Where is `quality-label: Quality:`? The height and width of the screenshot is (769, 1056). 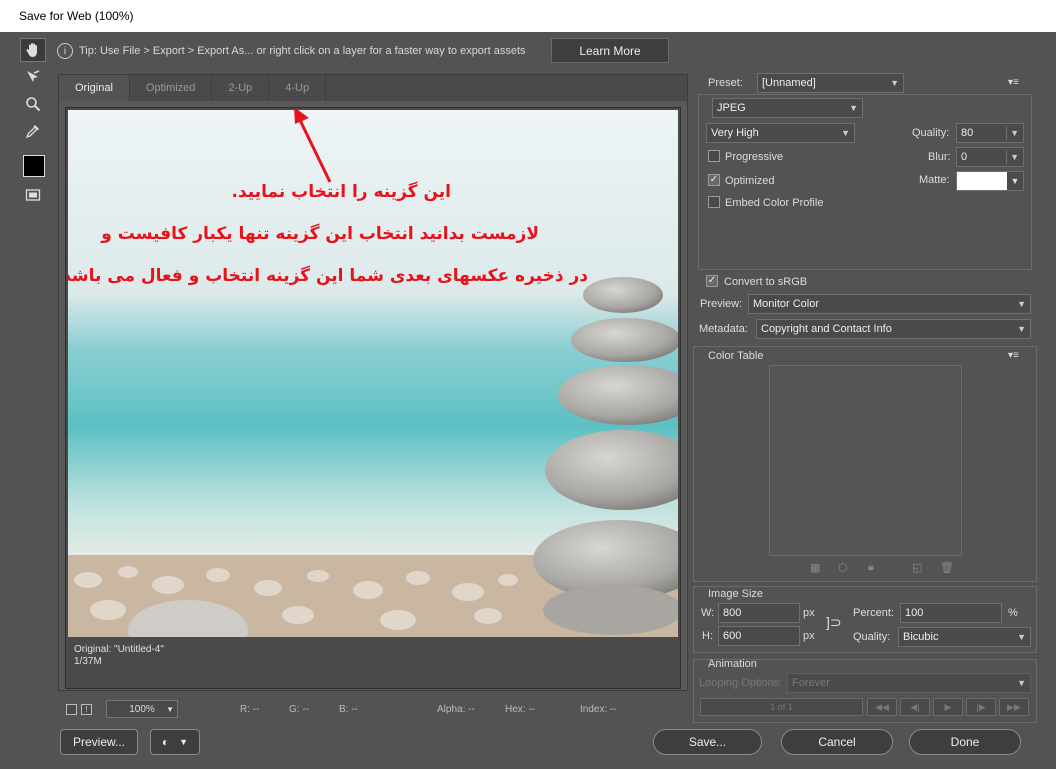 quality-label: Quality: is located at coordinates (931, 133).